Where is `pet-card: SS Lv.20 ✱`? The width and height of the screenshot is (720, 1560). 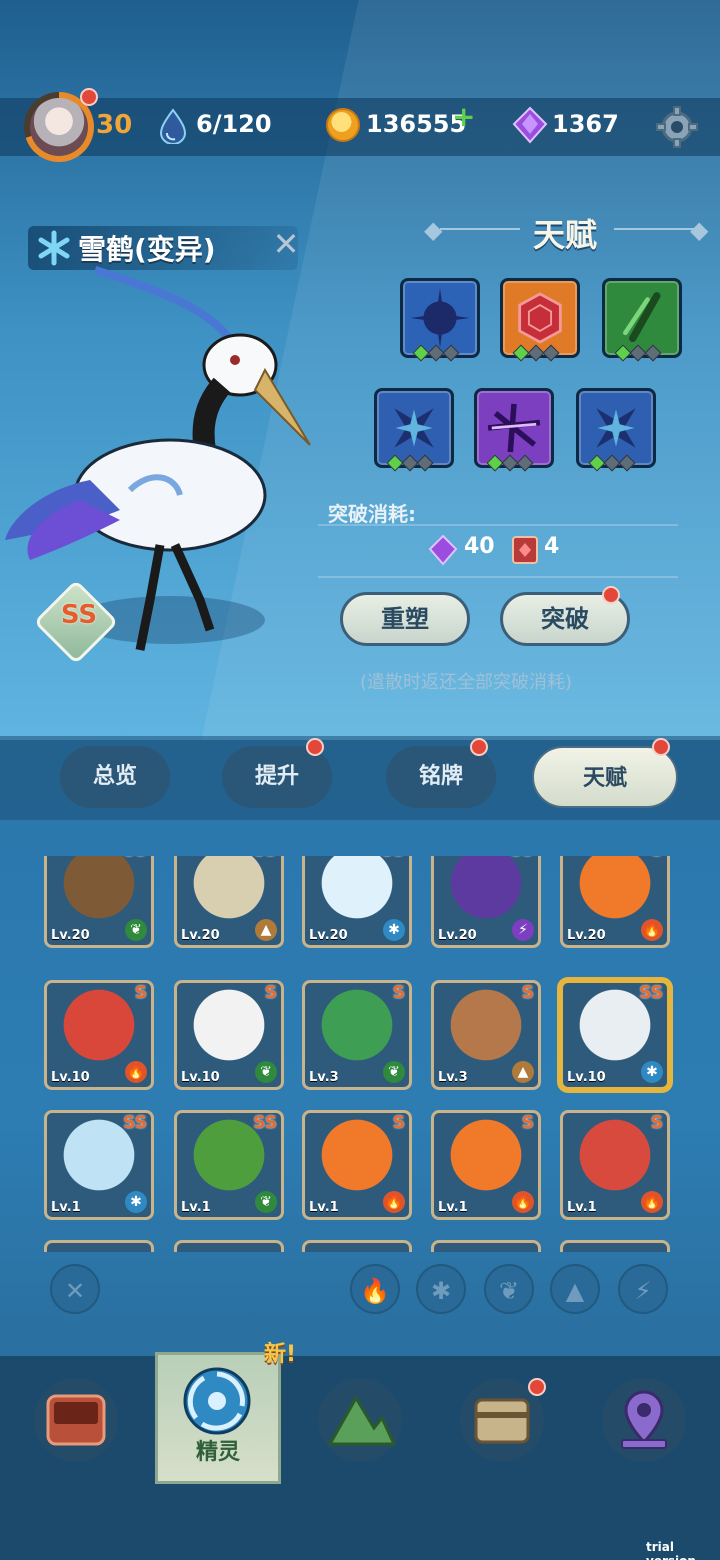
pet-card: SS Lv.20 ✱ is located at coordinates (357, 902).